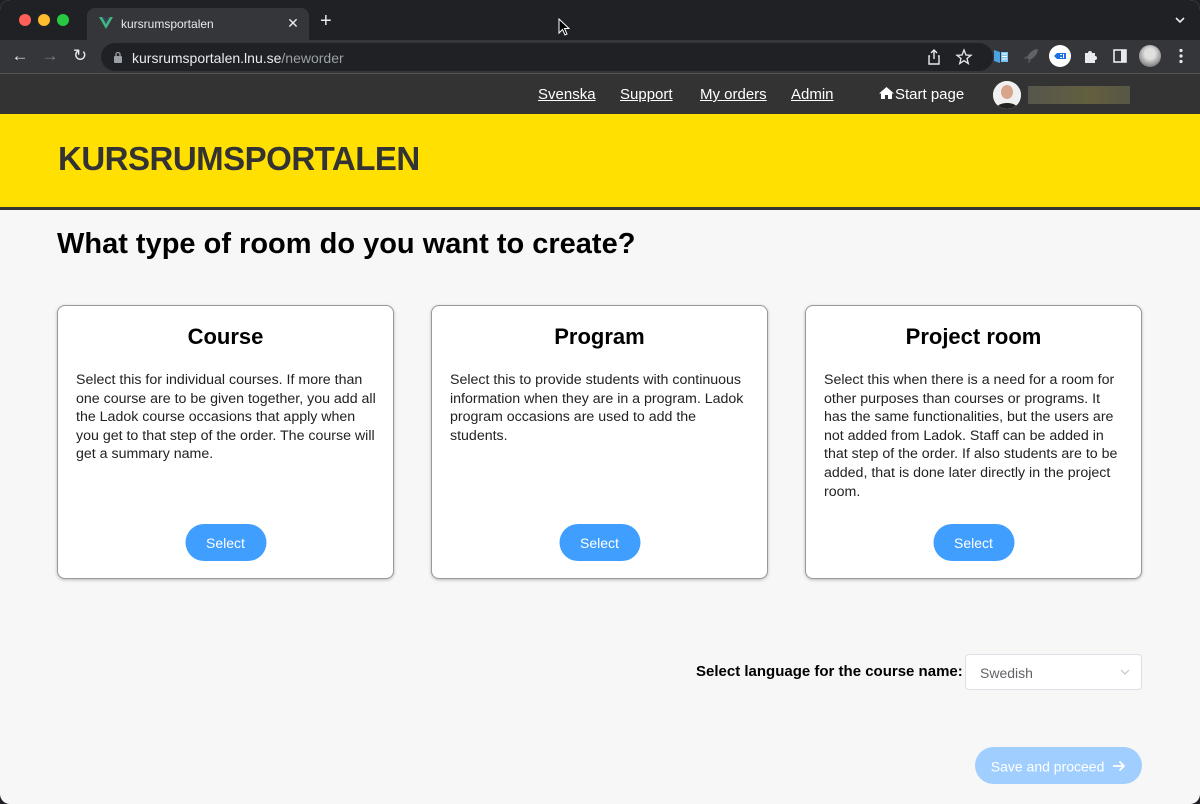 The image size is (1200, 804). I want to click on profile-avatar-icon, so click(1150, 56).